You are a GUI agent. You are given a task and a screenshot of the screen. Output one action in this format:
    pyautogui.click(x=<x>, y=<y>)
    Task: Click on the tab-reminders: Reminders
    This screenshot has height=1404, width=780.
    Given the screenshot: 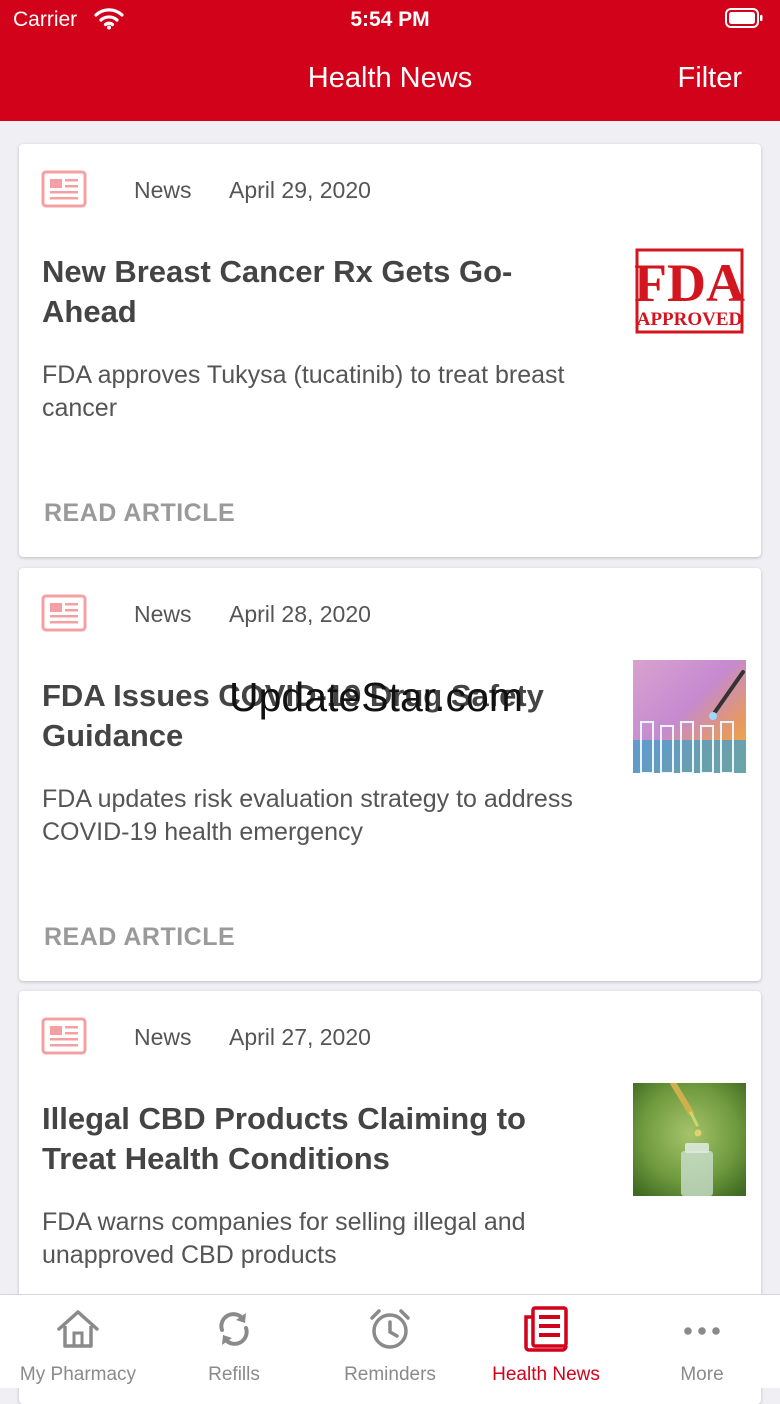 What is the action you would take?
    pyautogui.click(x=390, y=1341)
    